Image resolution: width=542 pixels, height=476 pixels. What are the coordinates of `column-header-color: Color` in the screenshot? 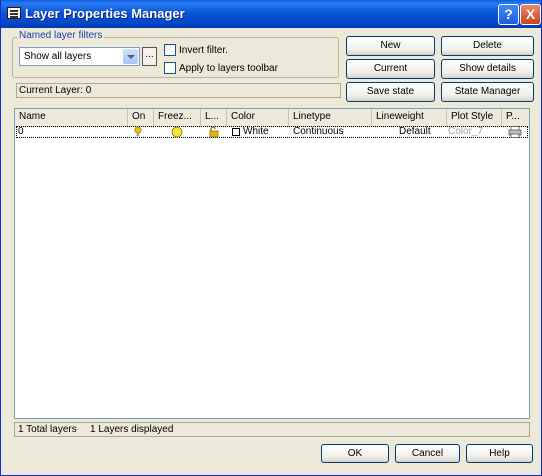 It's located at (258, 117).